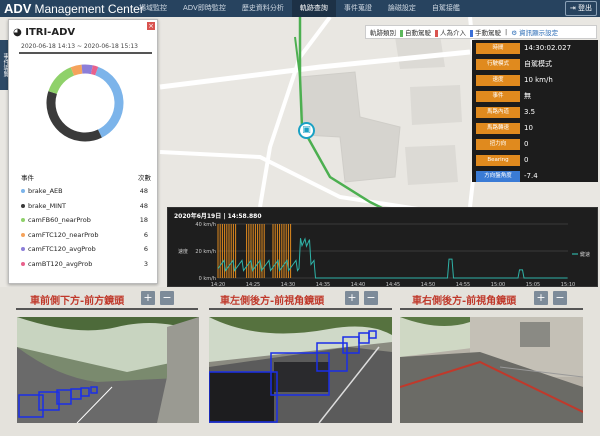 The width and height of the screenshot is (600, 436). Describe the element at coordinates (47, 205) in the screenshot. I see `event-name: brake_MINT` at that location.